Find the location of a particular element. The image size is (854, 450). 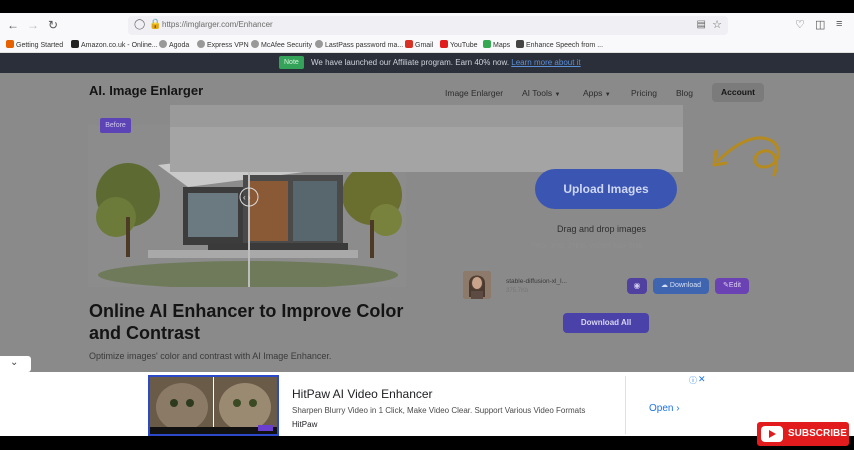

bookmark-agoda: Agoda is located at coordinates (174, 44).